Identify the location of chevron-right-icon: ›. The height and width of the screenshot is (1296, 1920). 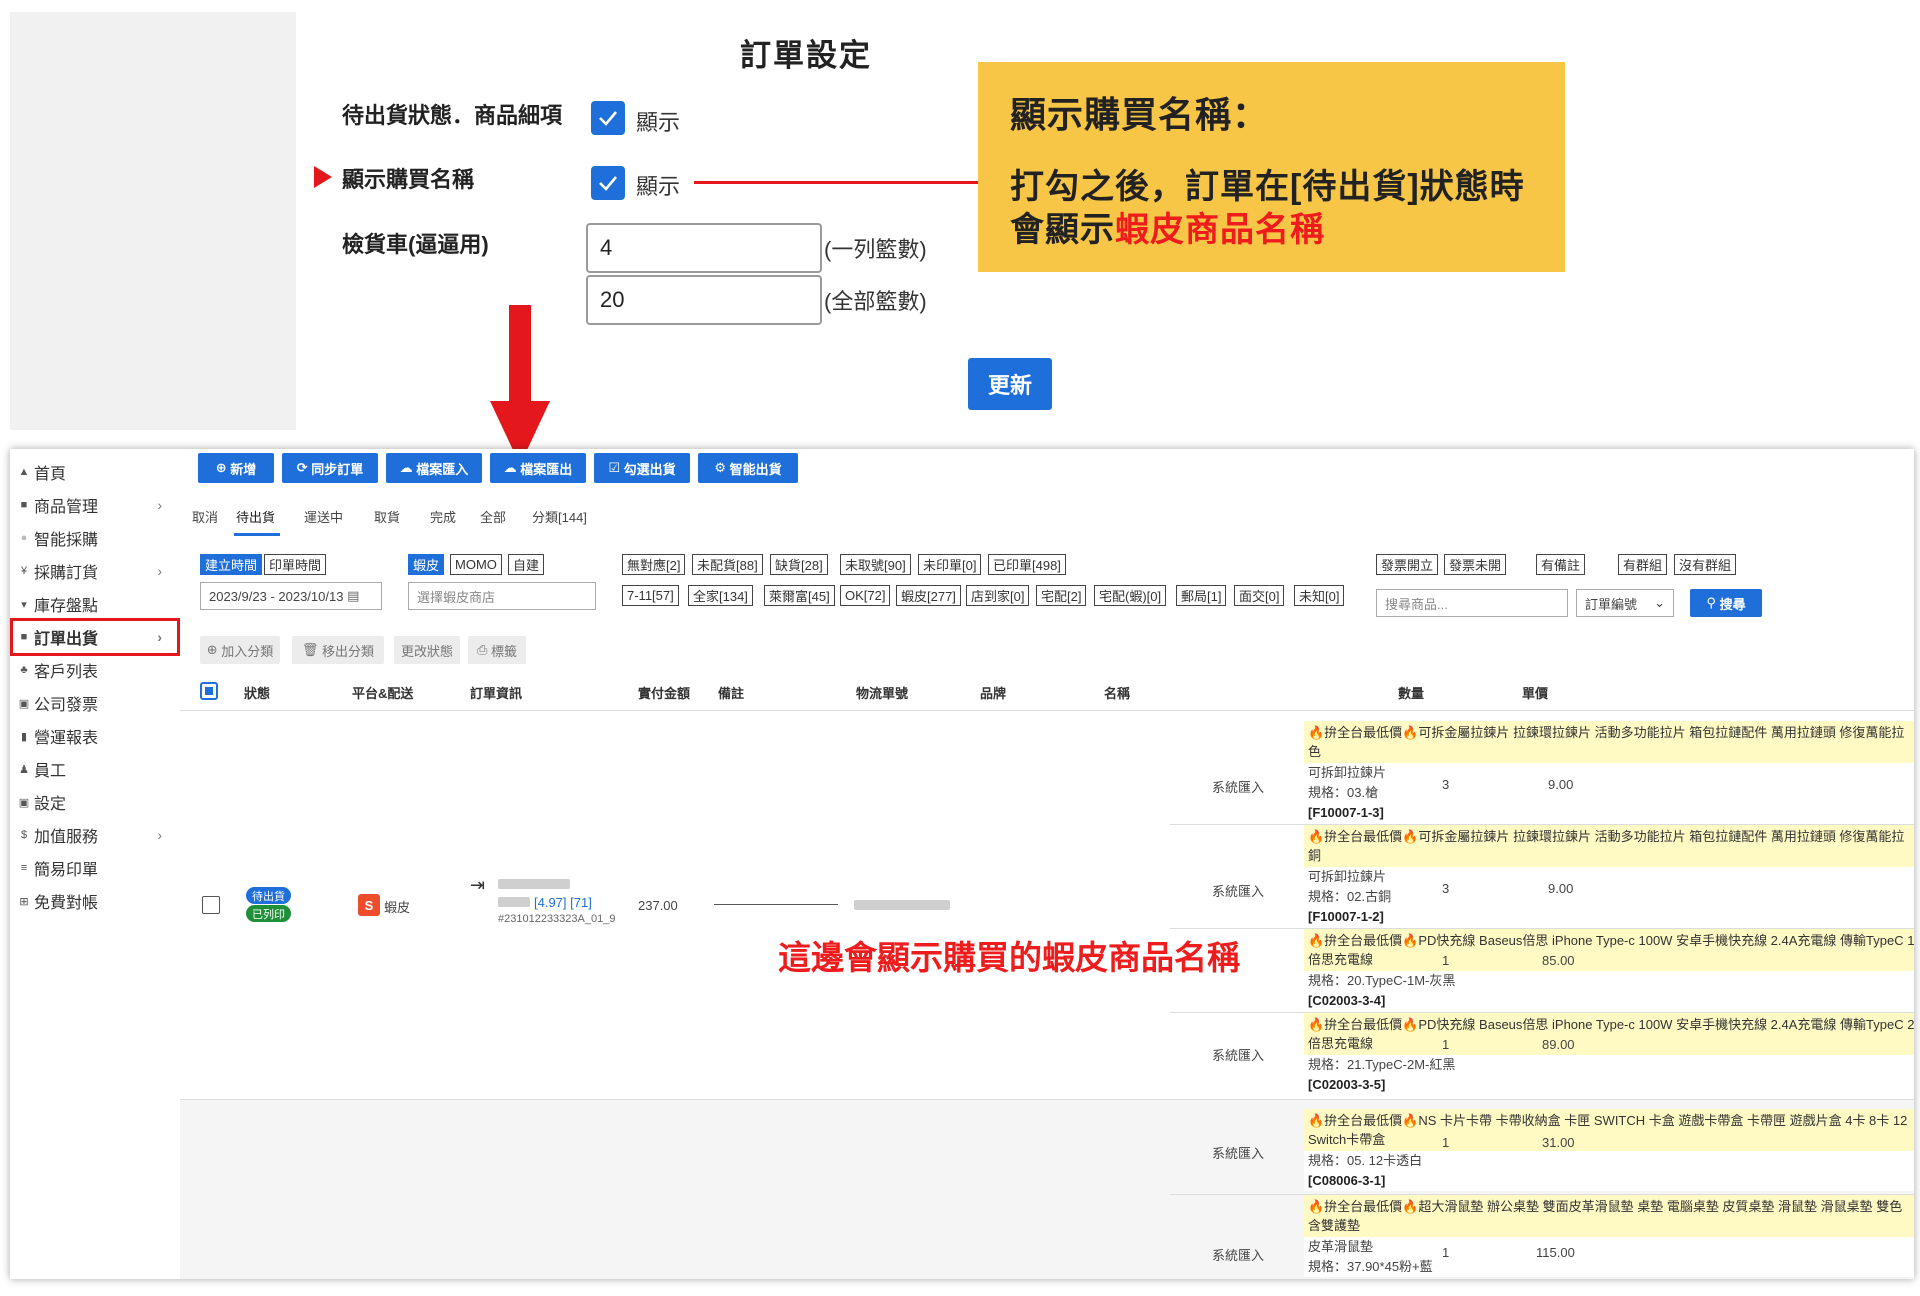
(159, 505).